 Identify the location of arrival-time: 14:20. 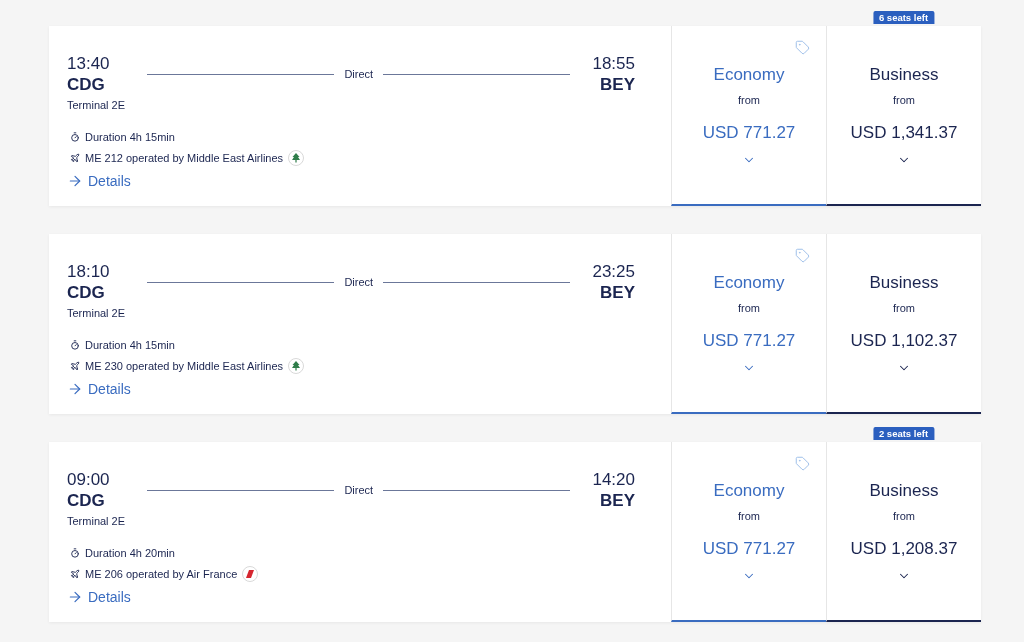
(613, 480).